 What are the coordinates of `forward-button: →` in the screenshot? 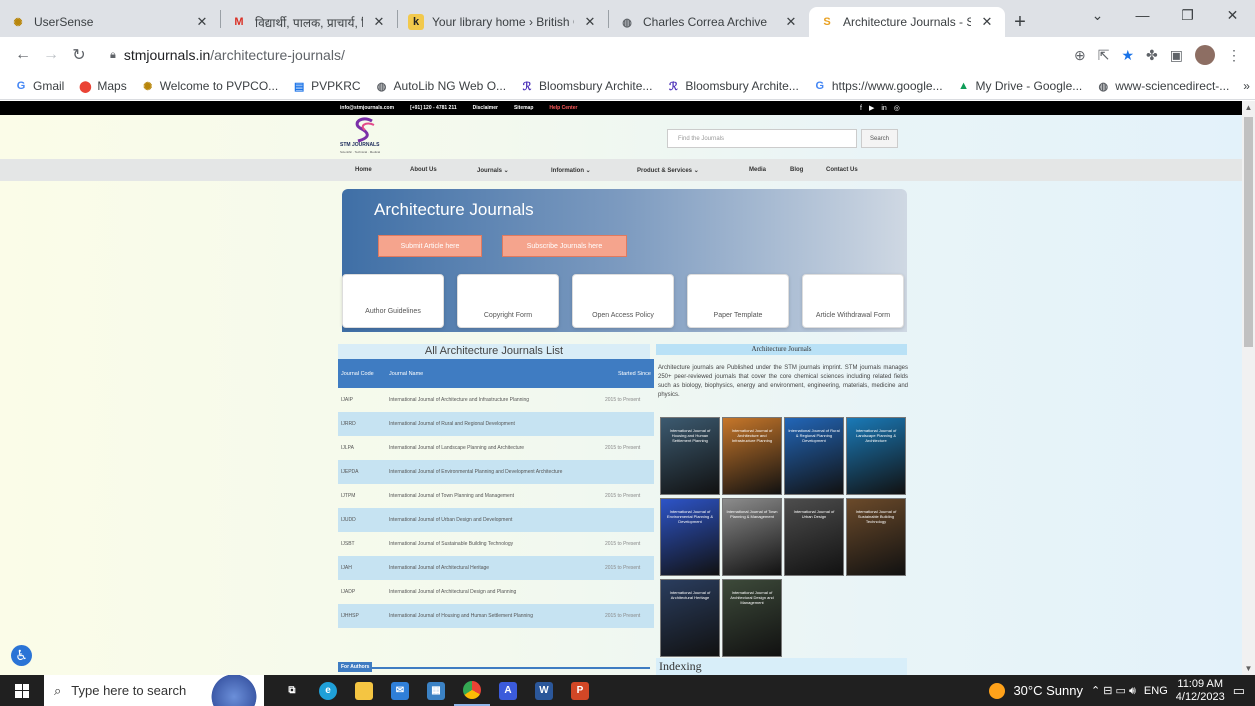 It's located at (51, 55).